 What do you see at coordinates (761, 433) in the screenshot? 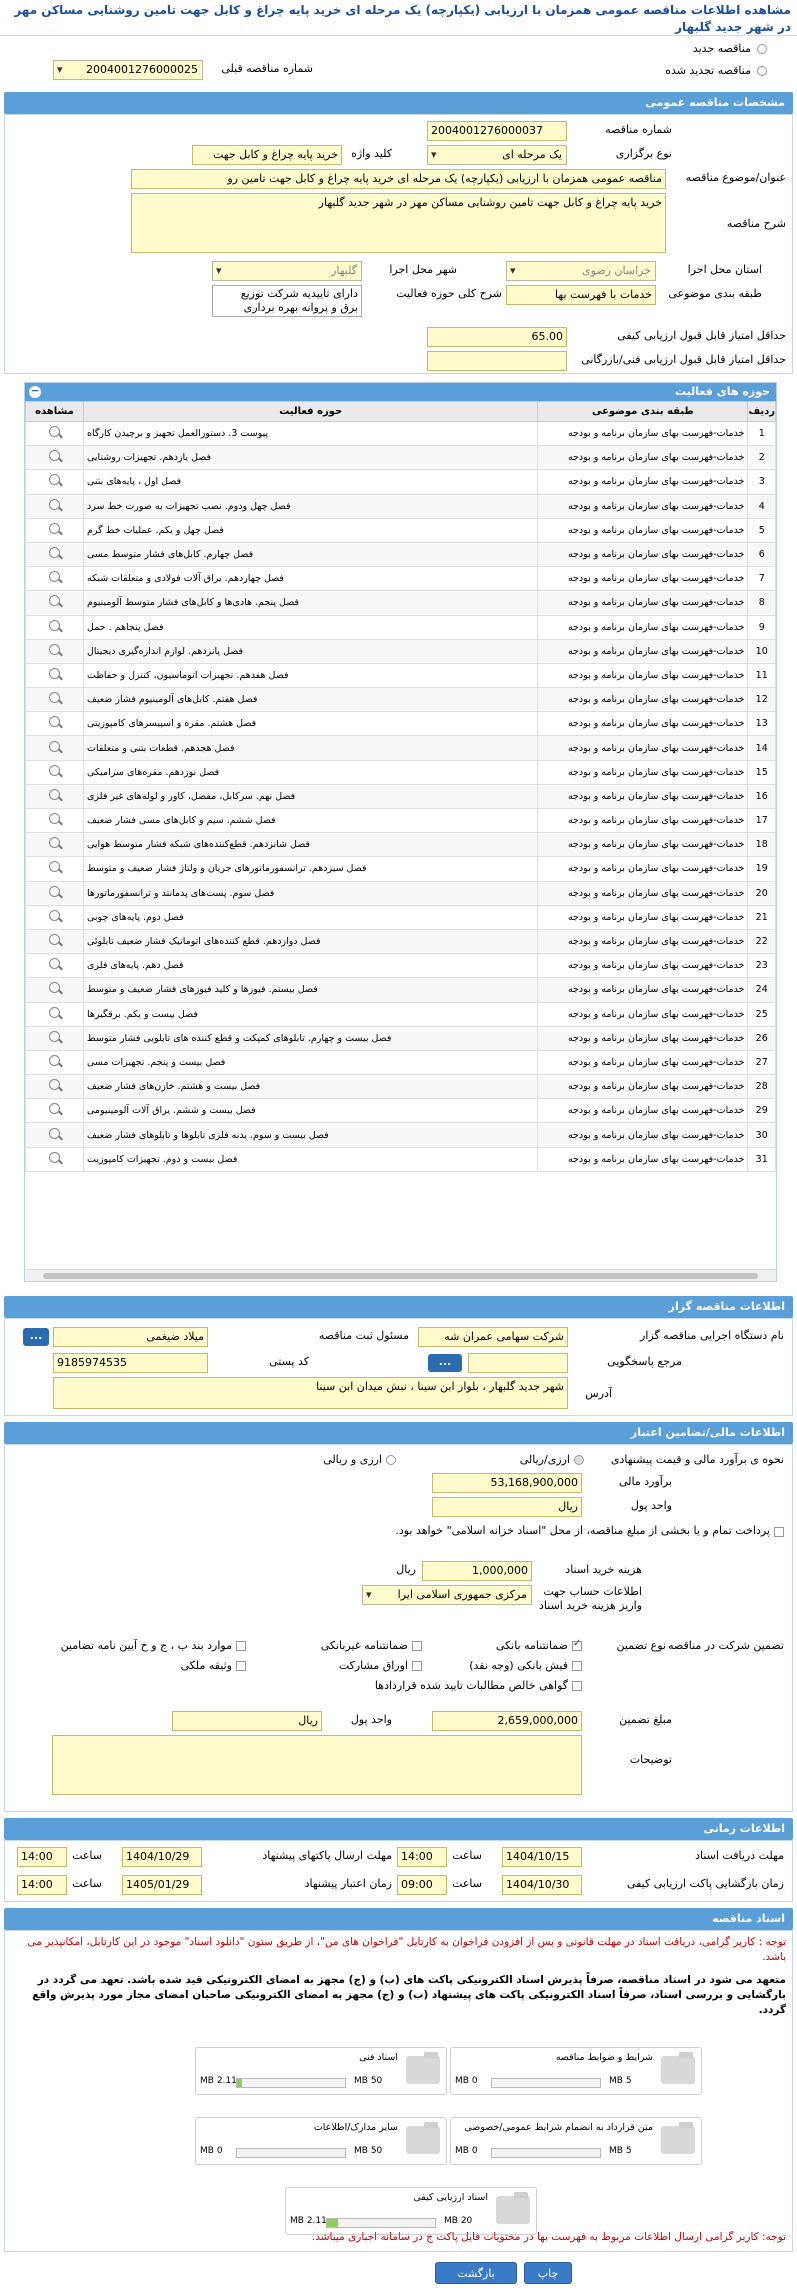
I see `row-number: 1` at bounding box center [761, 433].